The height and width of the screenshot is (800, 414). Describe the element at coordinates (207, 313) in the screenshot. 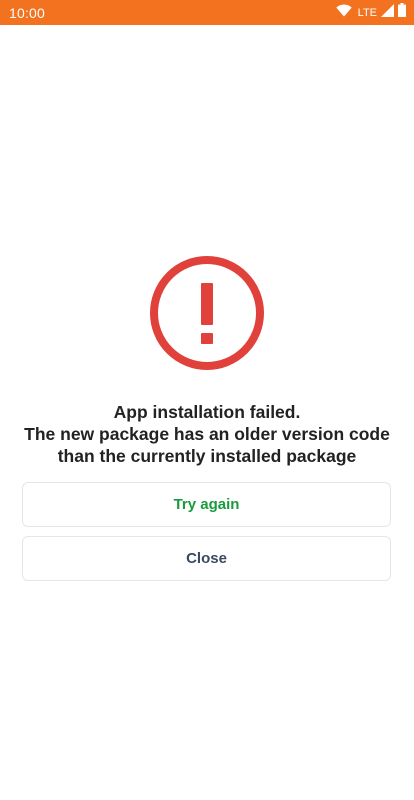

I see `exclamation-circle-icon` at that location.